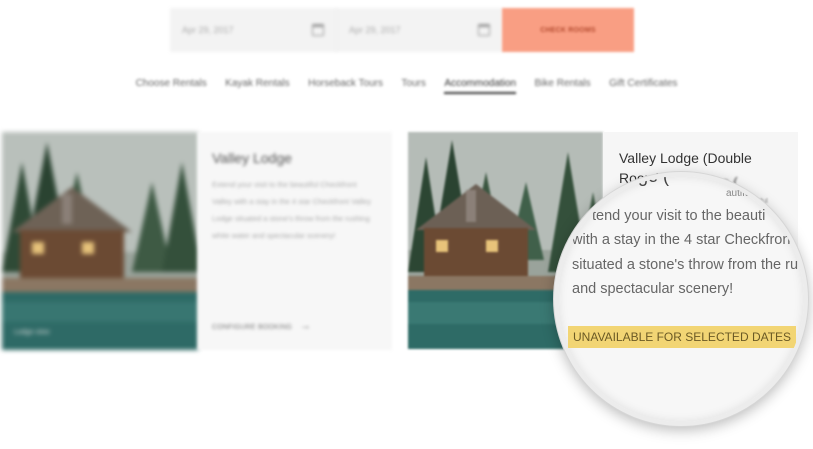  Describe the element at coordinates (562, 83) in the screenshot. I see `nav-item-bike-rentals: Bike Rentals` at that location.